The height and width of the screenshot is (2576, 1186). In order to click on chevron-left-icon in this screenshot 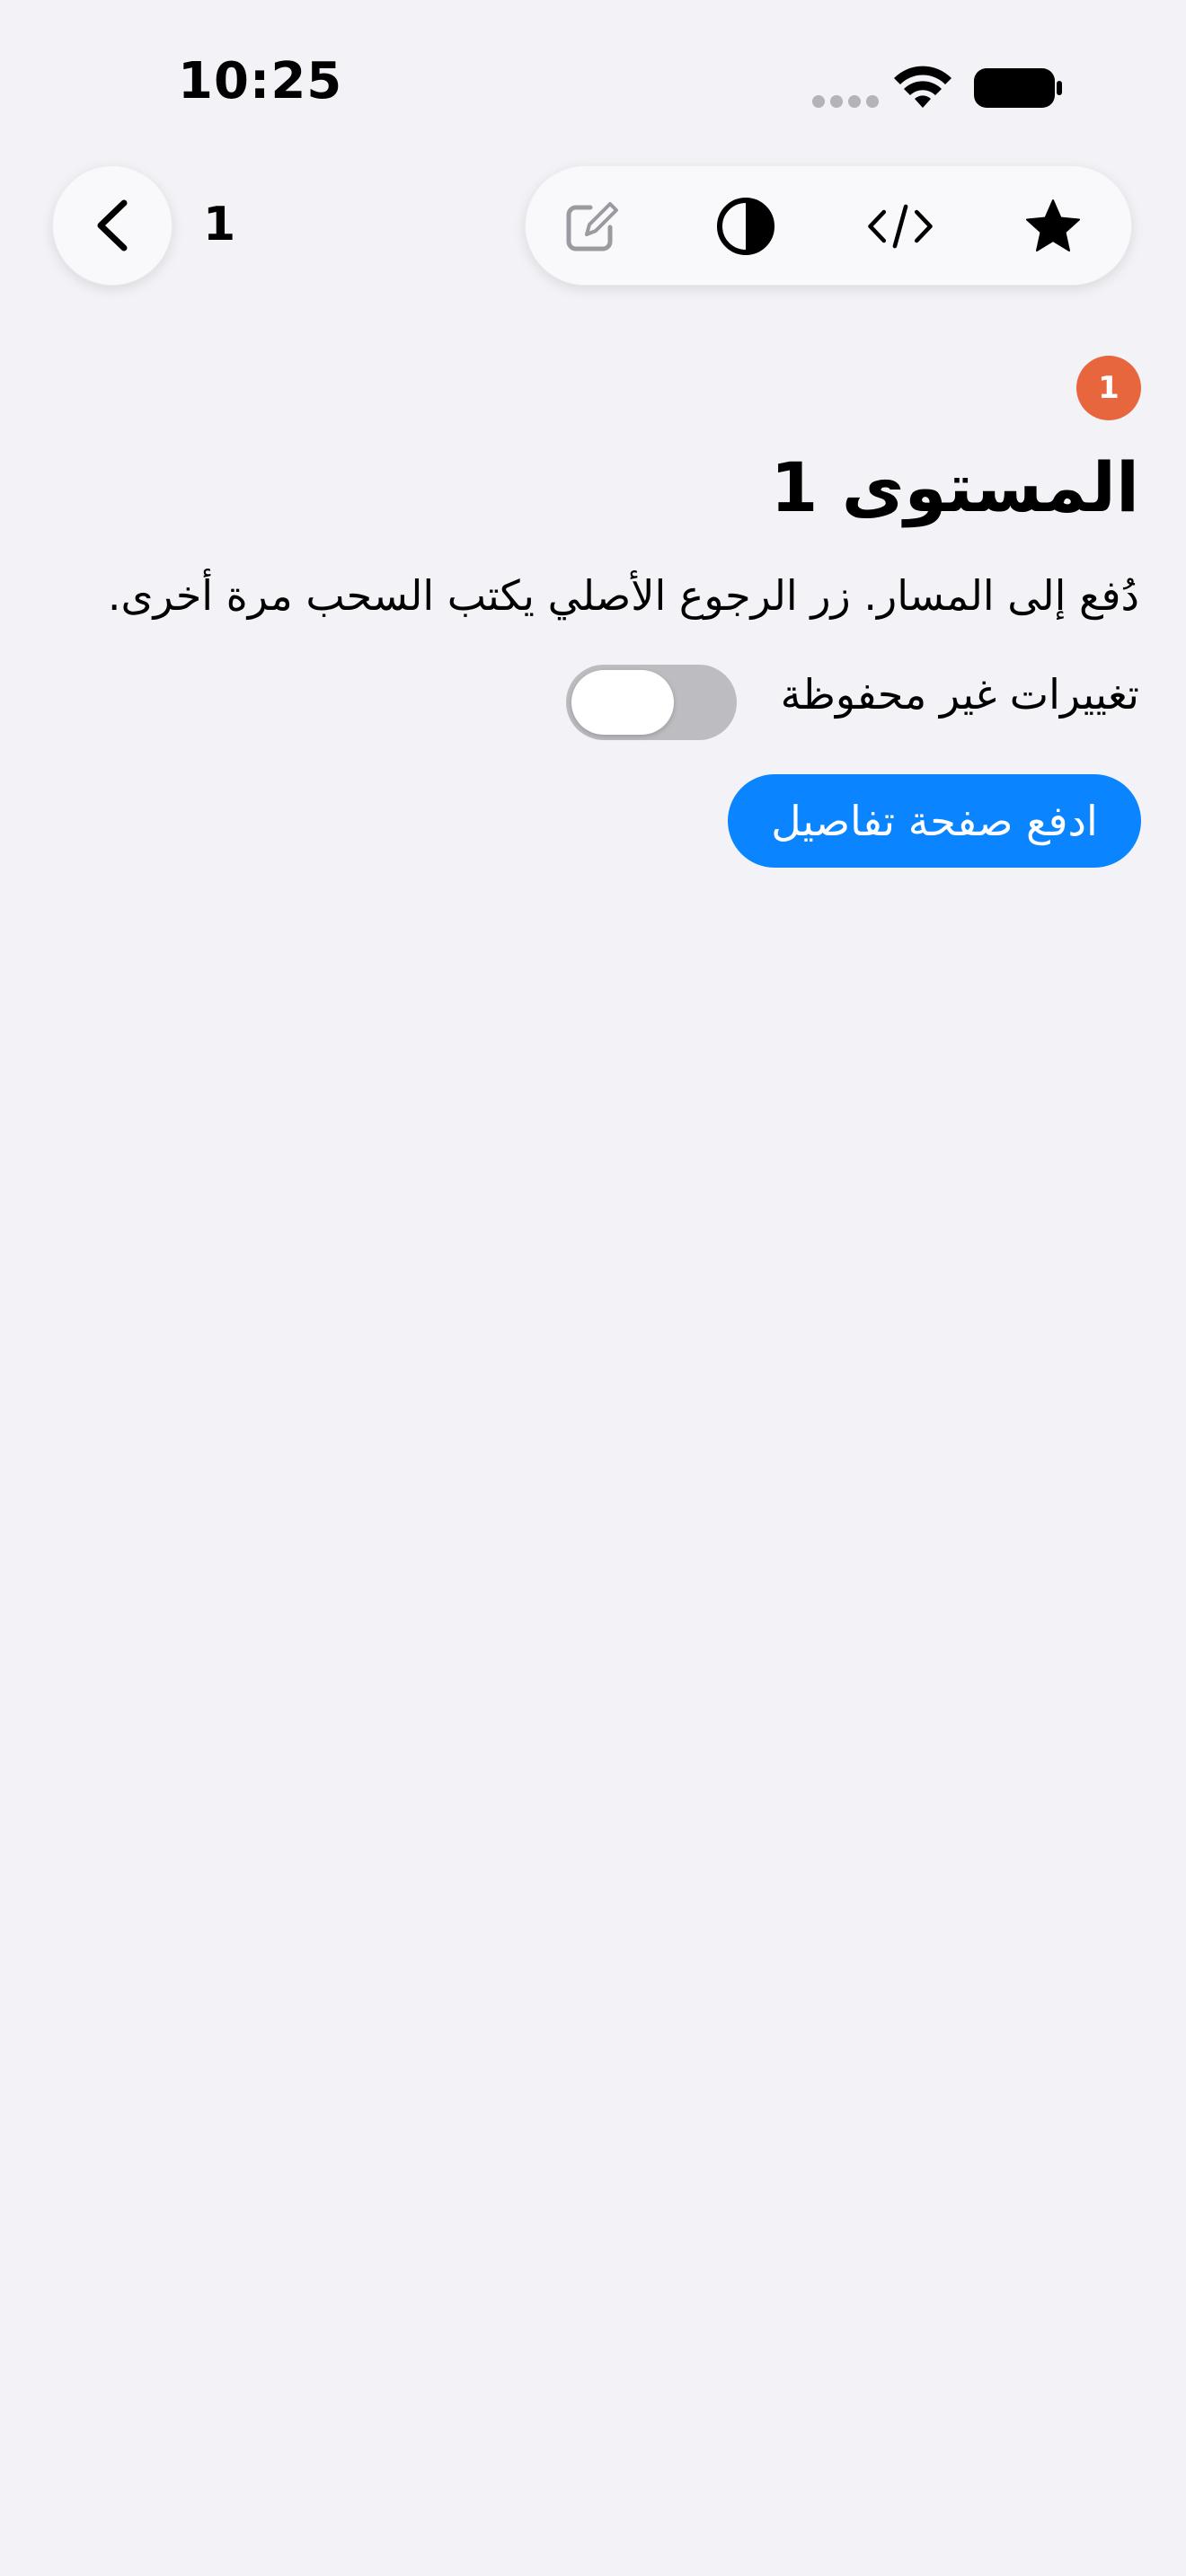, I will do `click(112, 225)`.